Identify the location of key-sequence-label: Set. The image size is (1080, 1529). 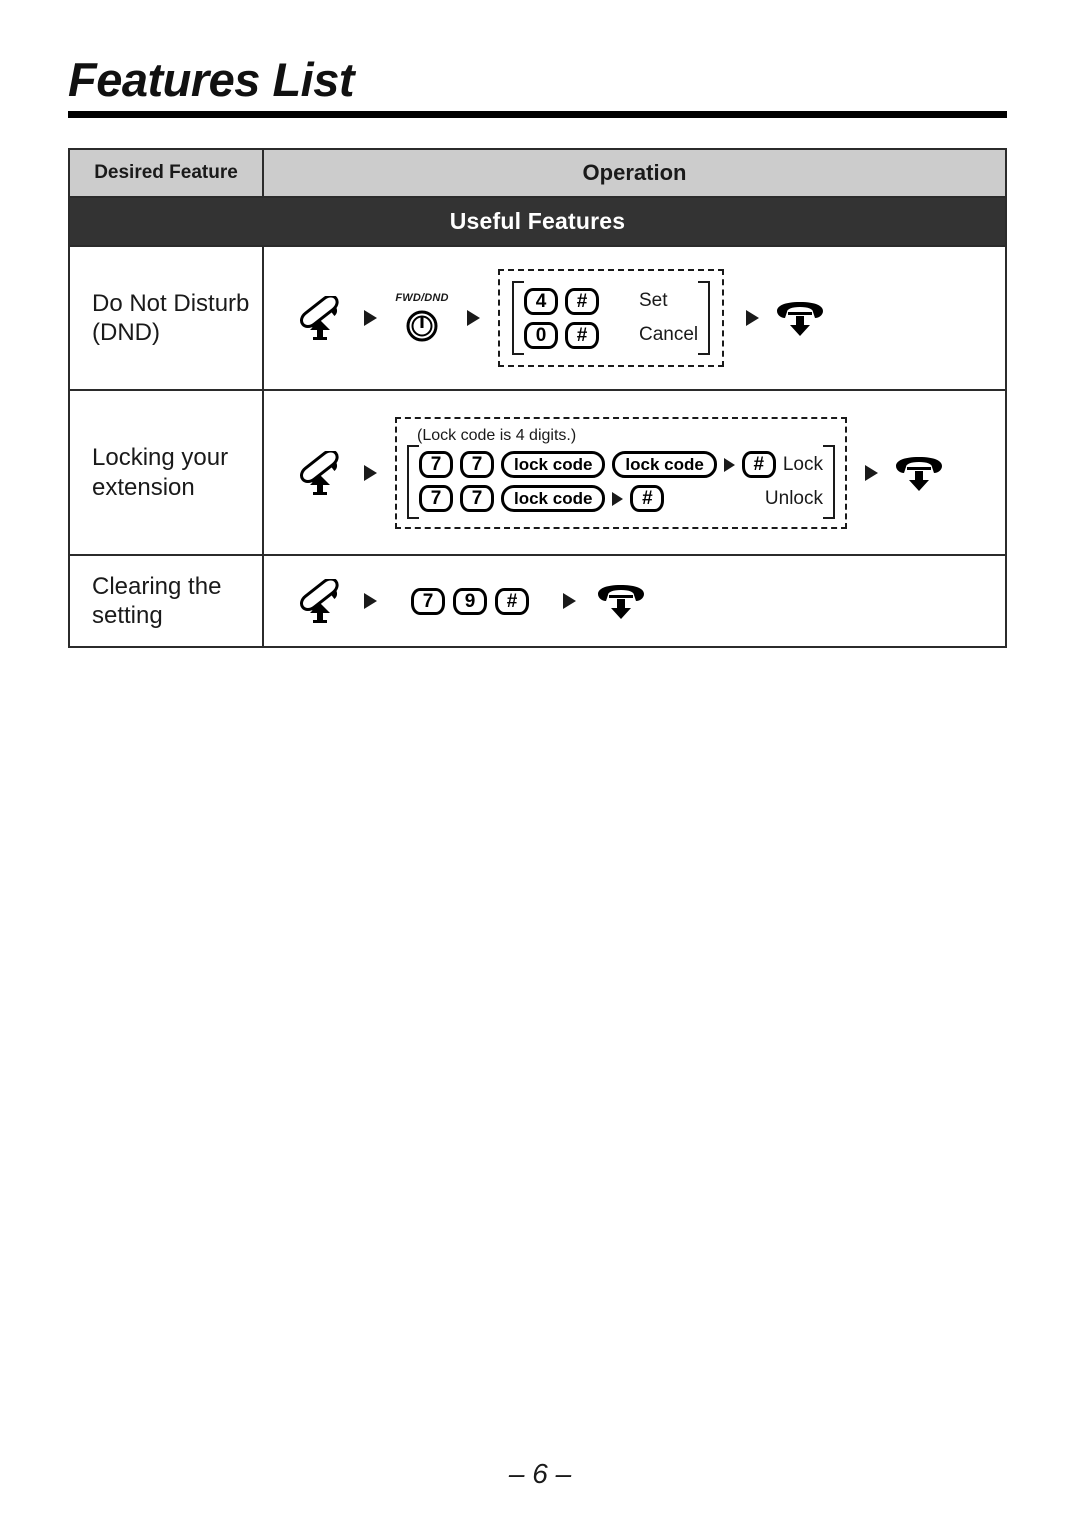
(653, 300).